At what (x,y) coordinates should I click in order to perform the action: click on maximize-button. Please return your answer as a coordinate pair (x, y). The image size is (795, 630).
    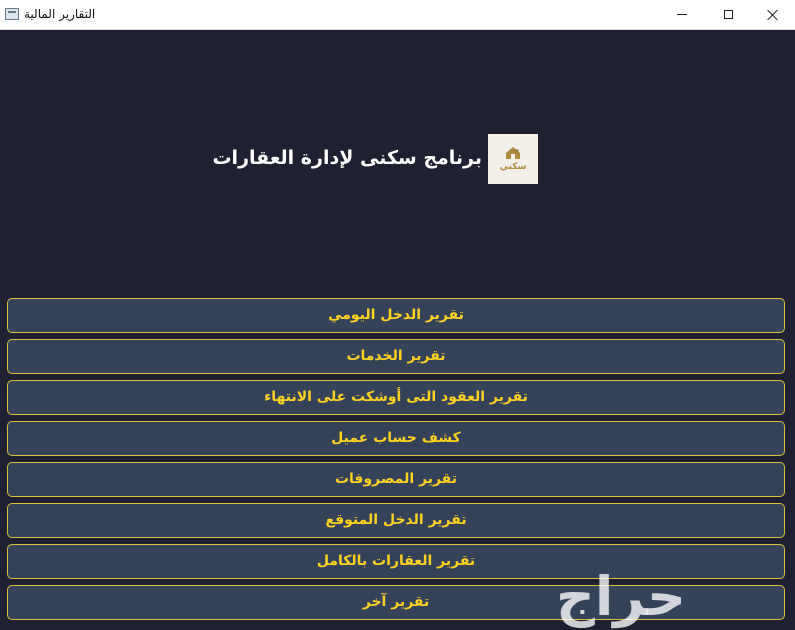
    Looking at the image, I should click on (728, 14).